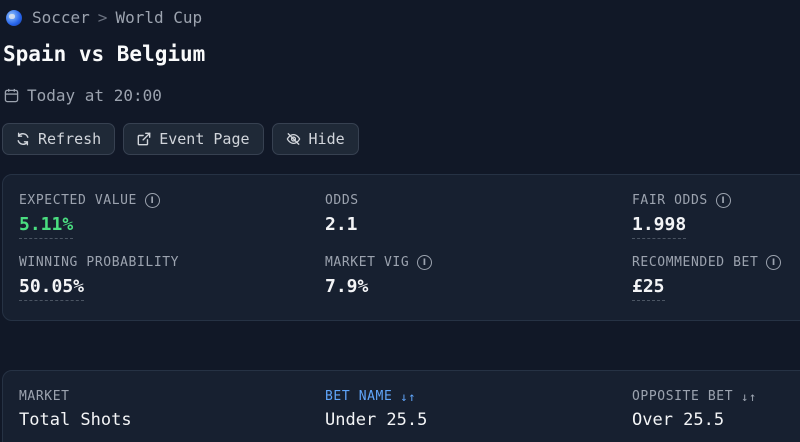 The width and height of the screenshot is (800, 442). I want to click on event-time-text: Today at 20:00, so click(94, 95).